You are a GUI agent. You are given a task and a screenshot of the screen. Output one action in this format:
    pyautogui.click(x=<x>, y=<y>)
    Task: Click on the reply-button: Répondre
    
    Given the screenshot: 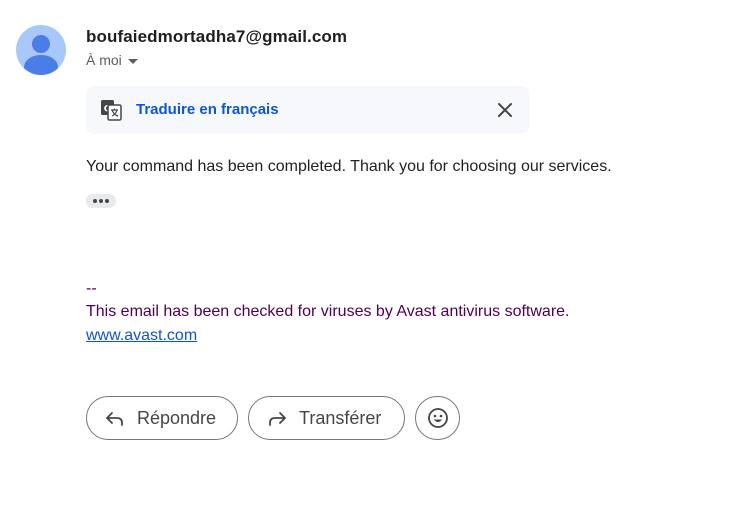 What is the action you would take?
    pyautogui.click(x=162, y=418)
    